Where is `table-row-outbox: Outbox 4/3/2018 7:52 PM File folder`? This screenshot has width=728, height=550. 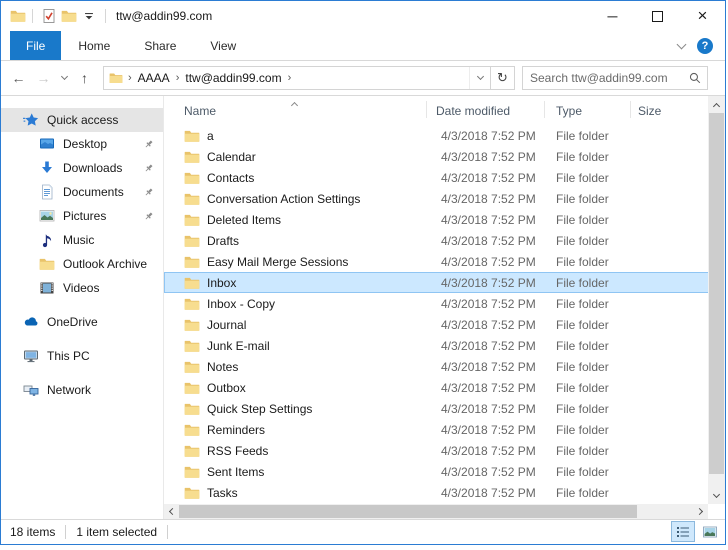
table-row-outbox: Outbox 4/3/2018 7:52 PM File folder is located at coordinates (444, 387).